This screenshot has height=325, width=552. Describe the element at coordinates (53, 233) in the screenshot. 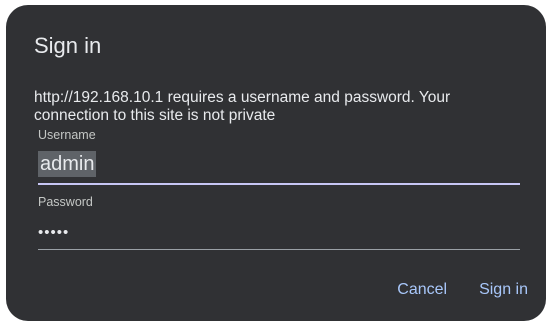

I see `password-value: •••••` at that location.